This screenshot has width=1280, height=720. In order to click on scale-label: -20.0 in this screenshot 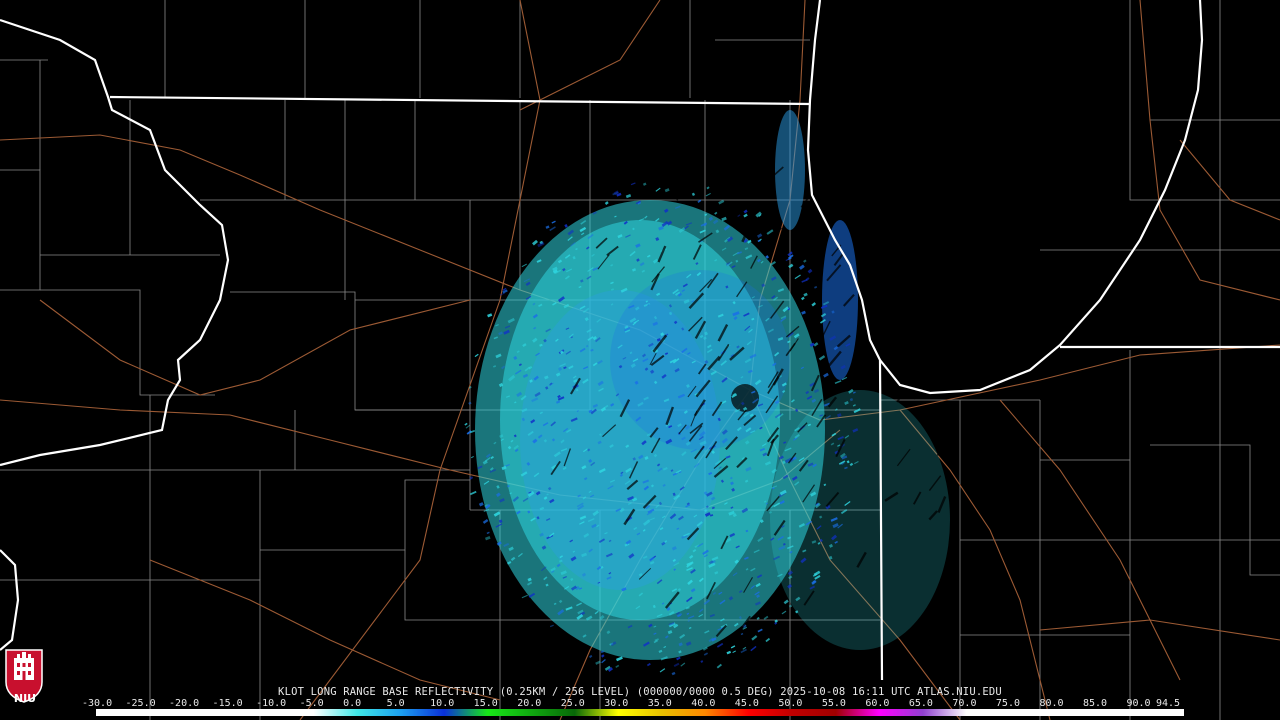, I will do `click(184, 703)`.